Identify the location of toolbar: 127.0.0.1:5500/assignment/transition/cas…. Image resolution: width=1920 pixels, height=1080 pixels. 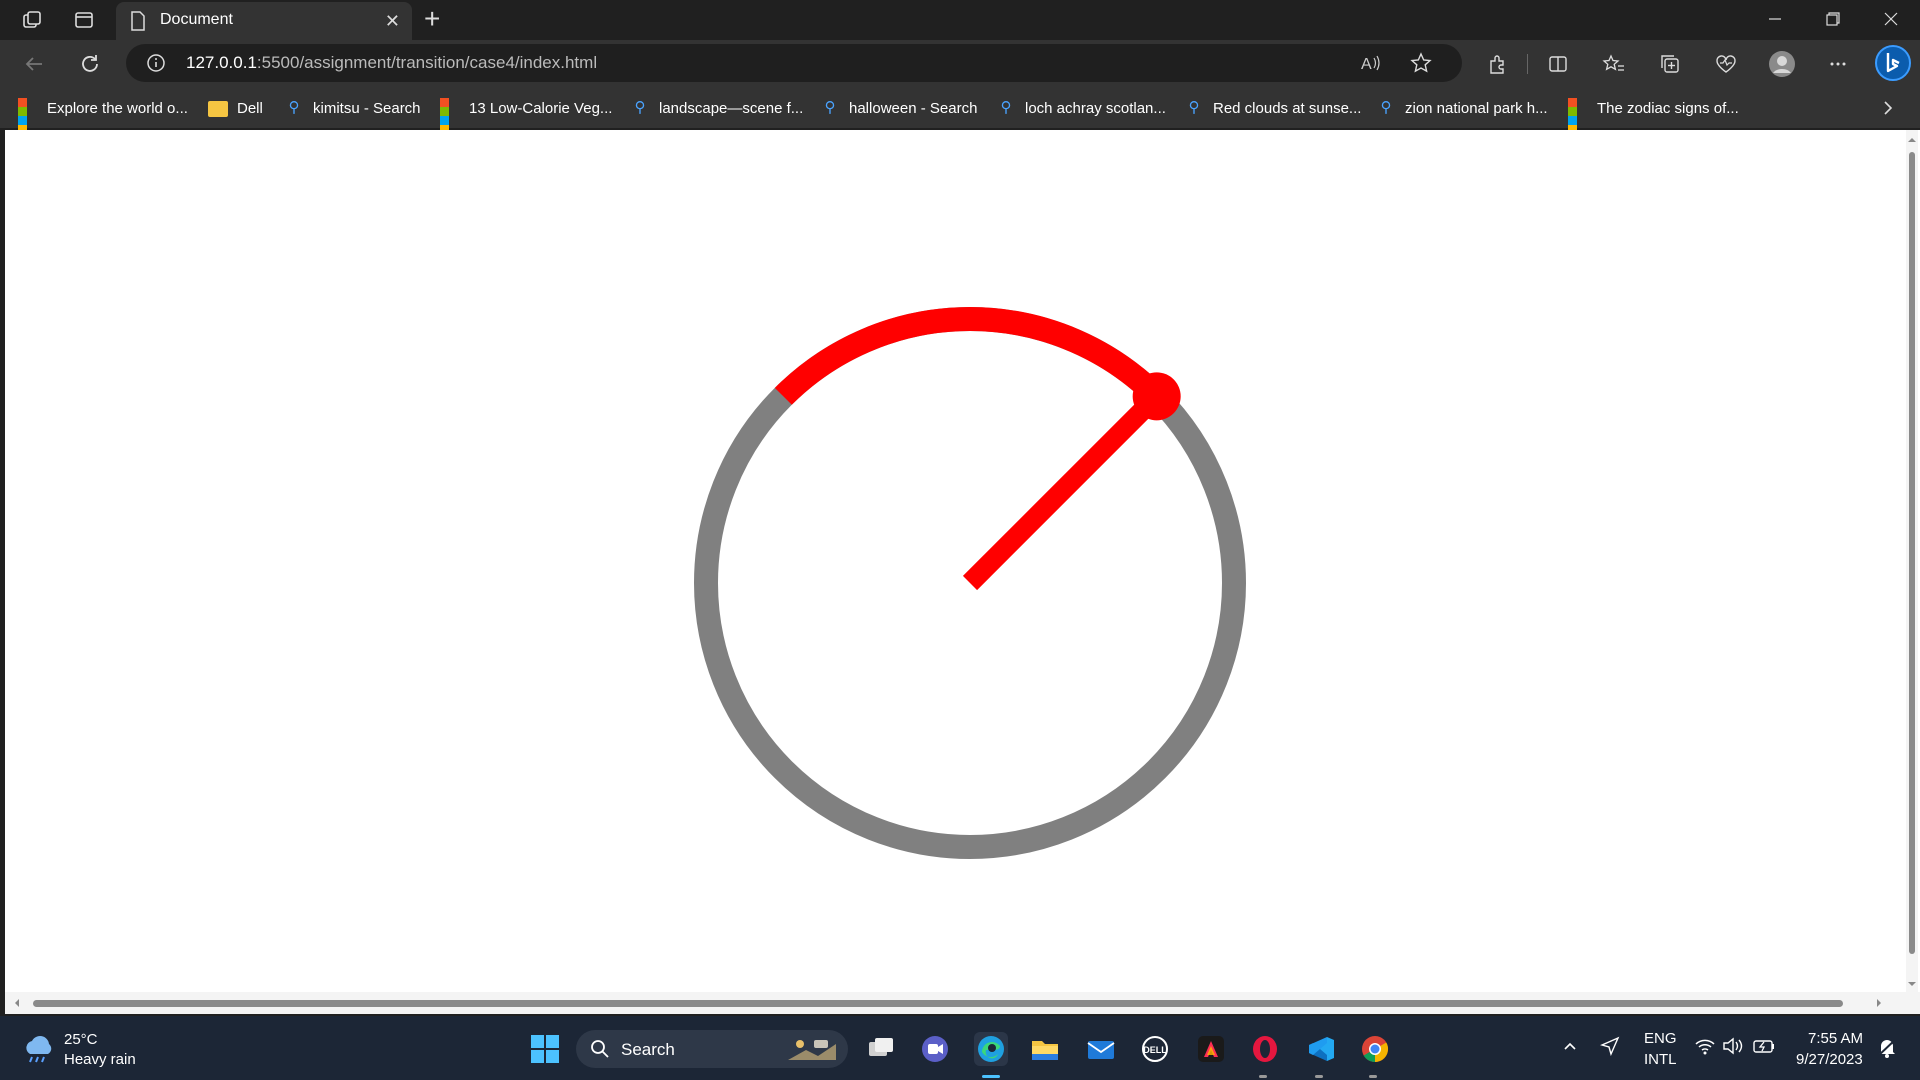
(960, 64).